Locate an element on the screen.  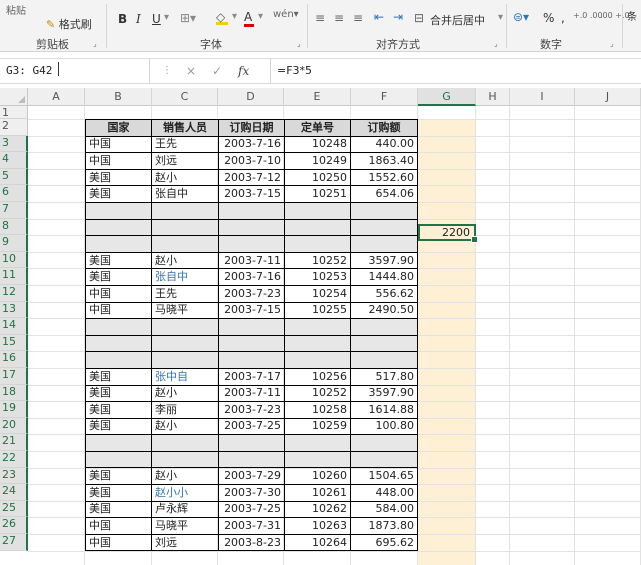
table-cell: 2003-7-16 is located at coordinates (251, 277).